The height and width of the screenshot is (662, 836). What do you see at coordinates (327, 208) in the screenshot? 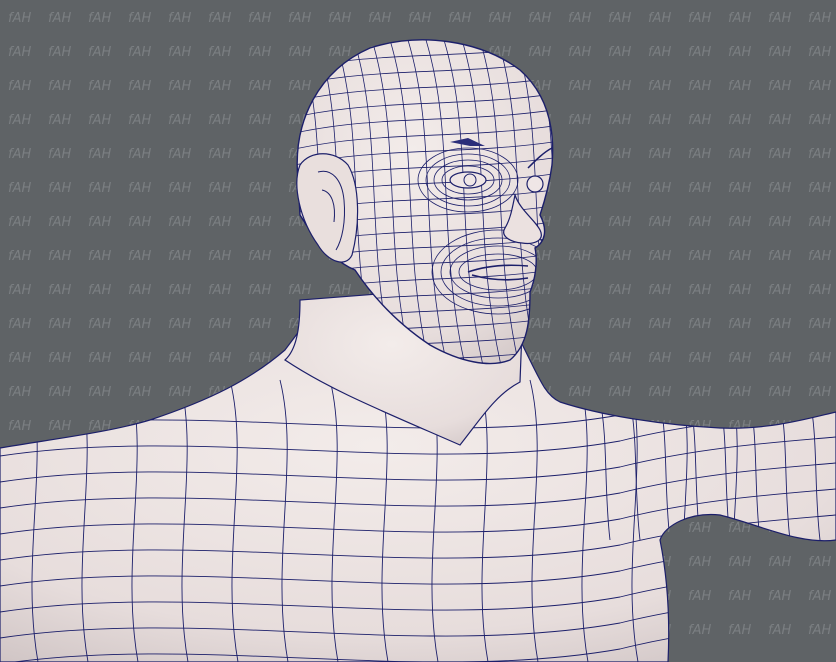
I see `ear` at bounding box center [327, 208].